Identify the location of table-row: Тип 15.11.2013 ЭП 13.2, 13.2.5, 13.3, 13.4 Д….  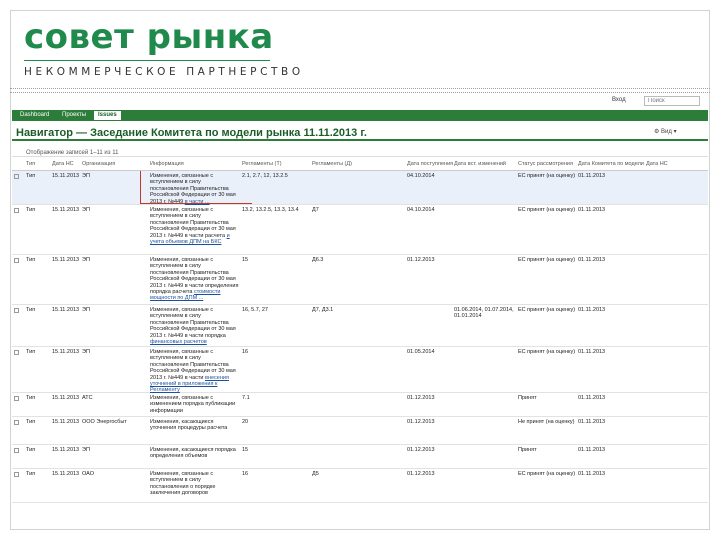
(360, 230).